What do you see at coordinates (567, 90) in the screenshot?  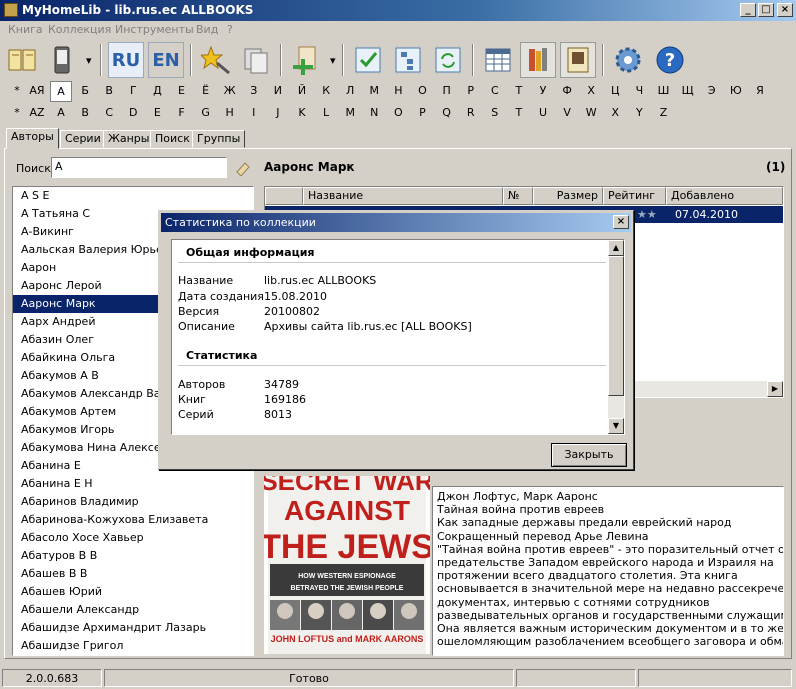 I see `alphabet-letter: Ф` at bounding box center [567, 90].